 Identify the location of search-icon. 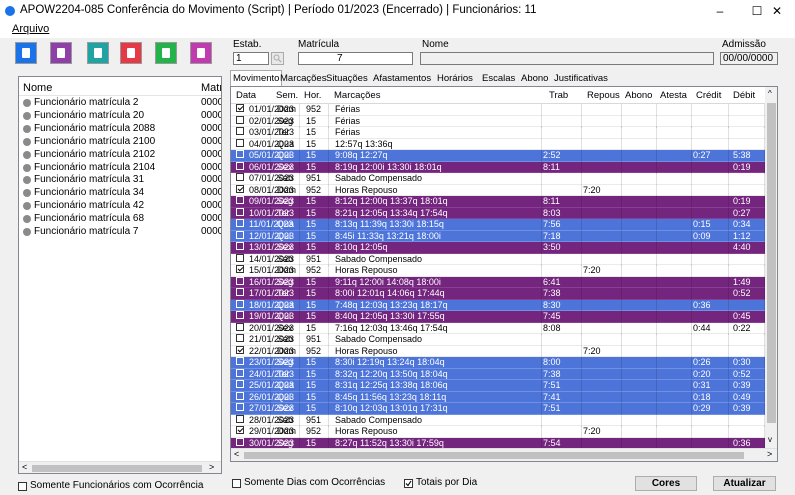
(277, 58).